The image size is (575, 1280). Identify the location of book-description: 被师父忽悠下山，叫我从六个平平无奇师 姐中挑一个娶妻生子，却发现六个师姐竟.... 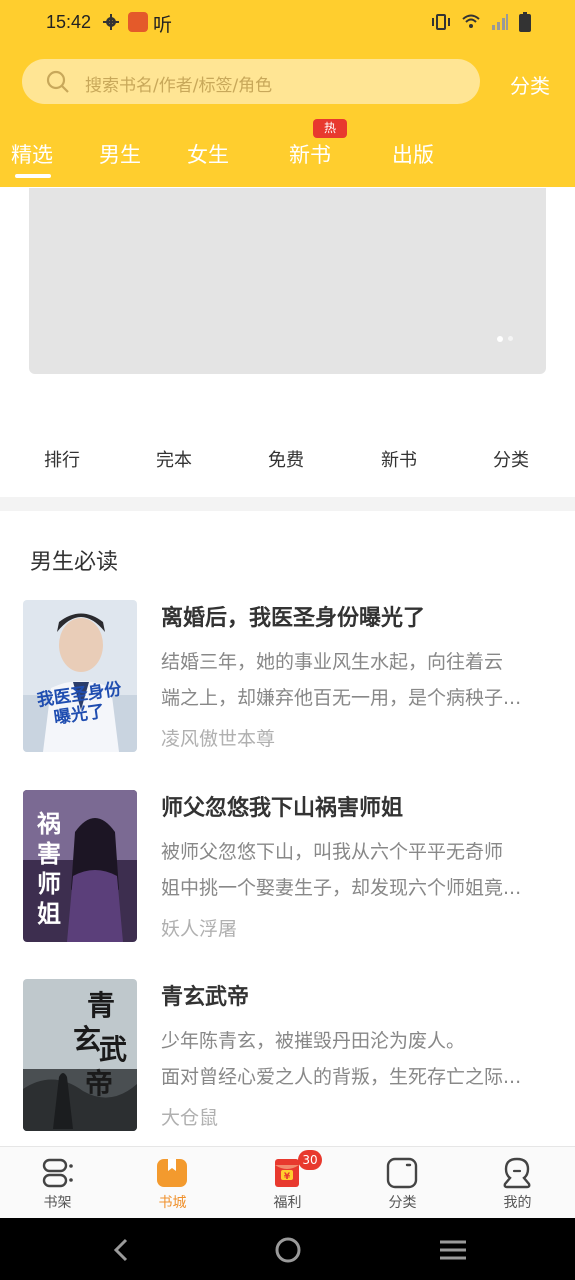
(357, 870).